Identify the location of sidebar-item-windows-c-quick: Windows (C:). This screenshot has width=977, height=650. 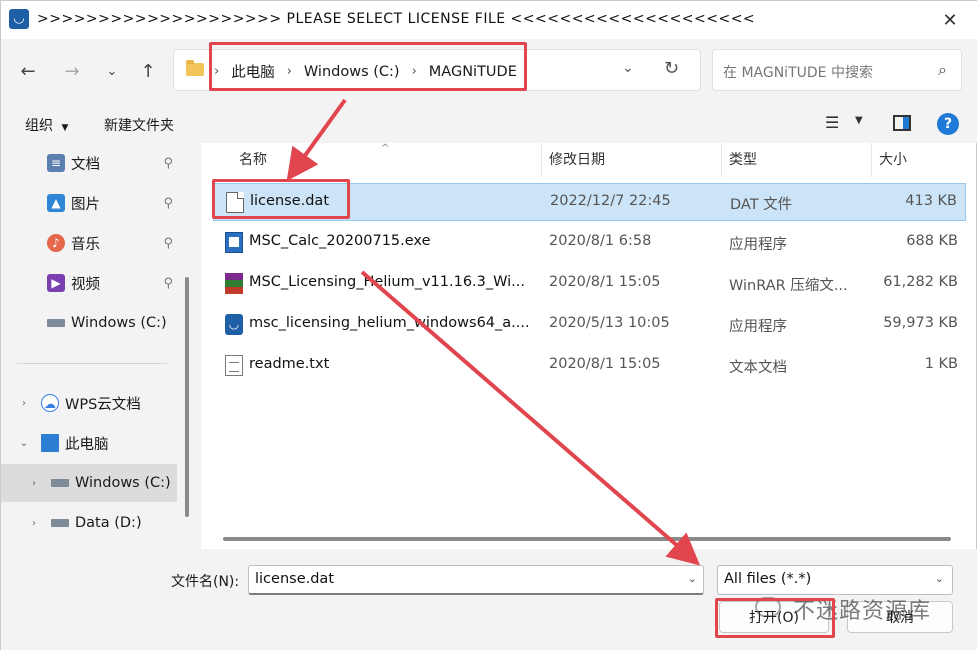
(89, 323).